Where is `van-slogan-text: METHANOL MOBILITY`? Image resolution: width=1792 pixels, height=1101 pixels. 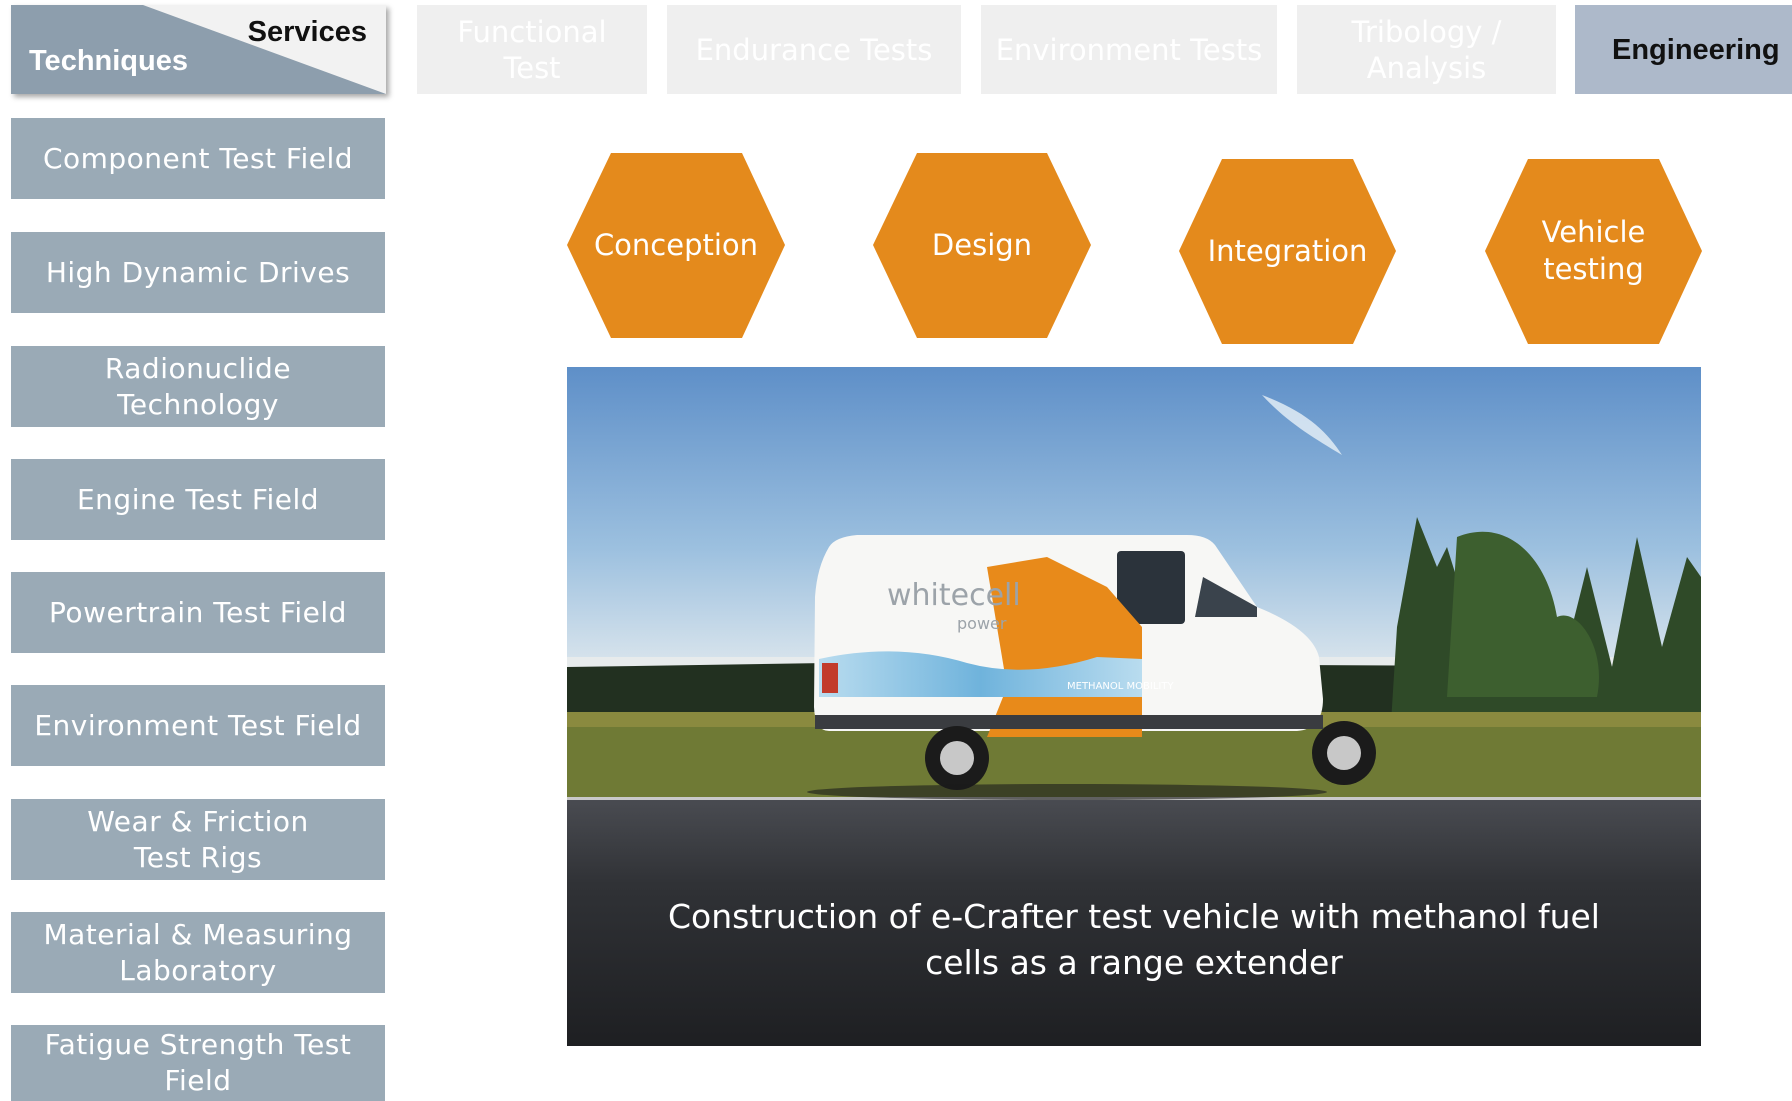
van-slogan-text: METHANOL MOBILITY is located at coordinates (1120, 686).